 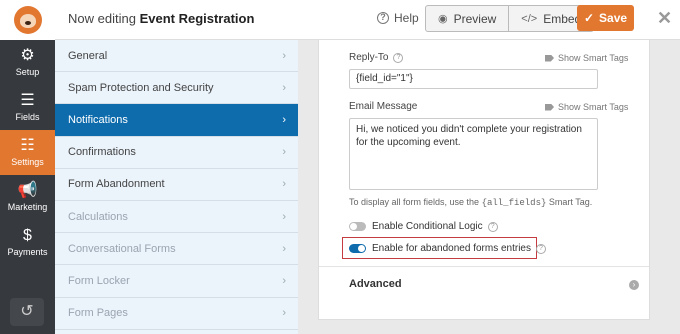 What do you see at coordinates (99, 280) in the screenshot?
I see `panel-item-label: Form Locker` at bounding box center [99, 280].